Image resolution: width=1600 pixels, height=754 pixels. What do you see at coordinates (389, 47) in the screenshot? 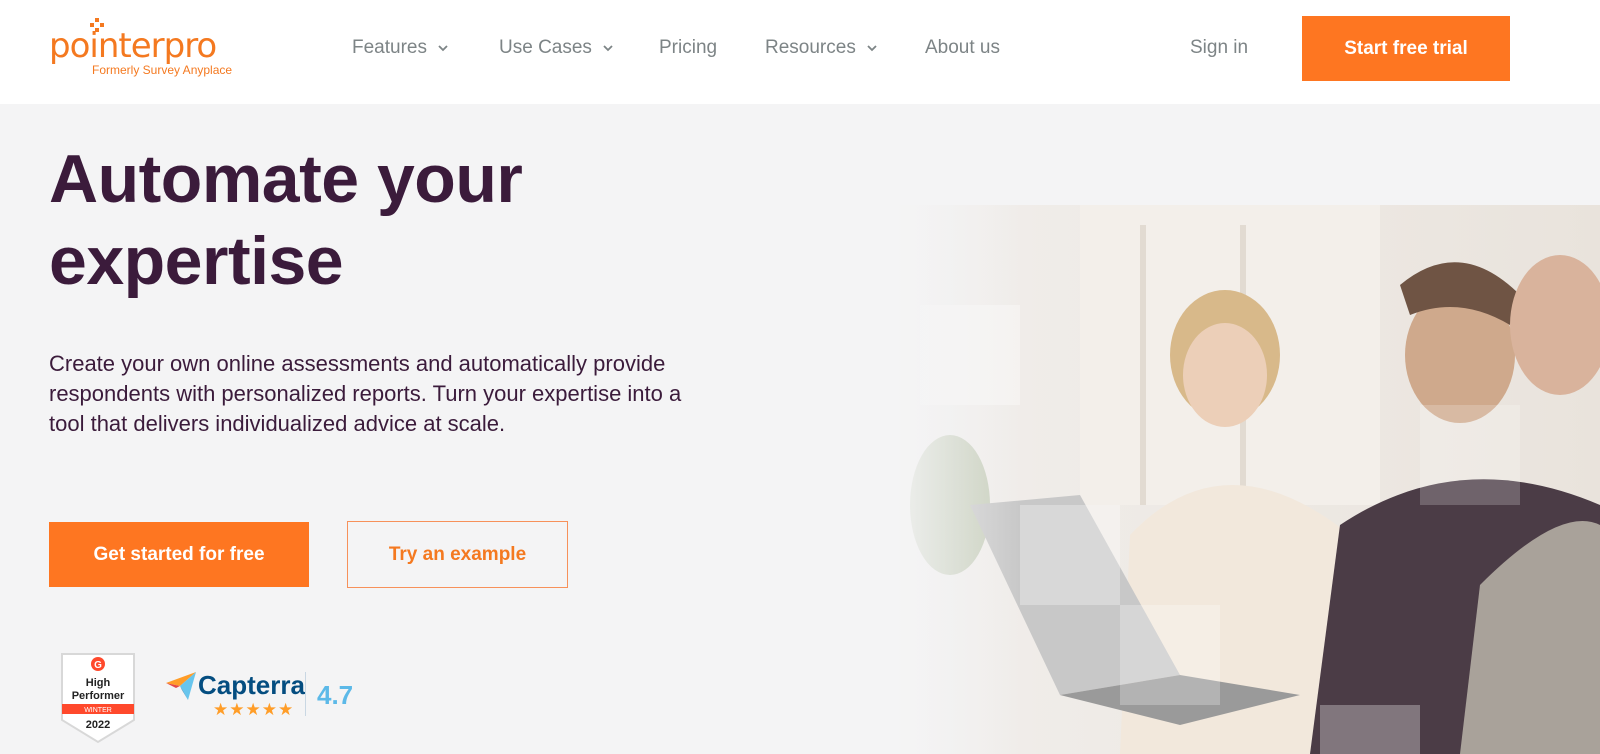
I see `nav-item-label: Features` at bounding box center [389, 47].